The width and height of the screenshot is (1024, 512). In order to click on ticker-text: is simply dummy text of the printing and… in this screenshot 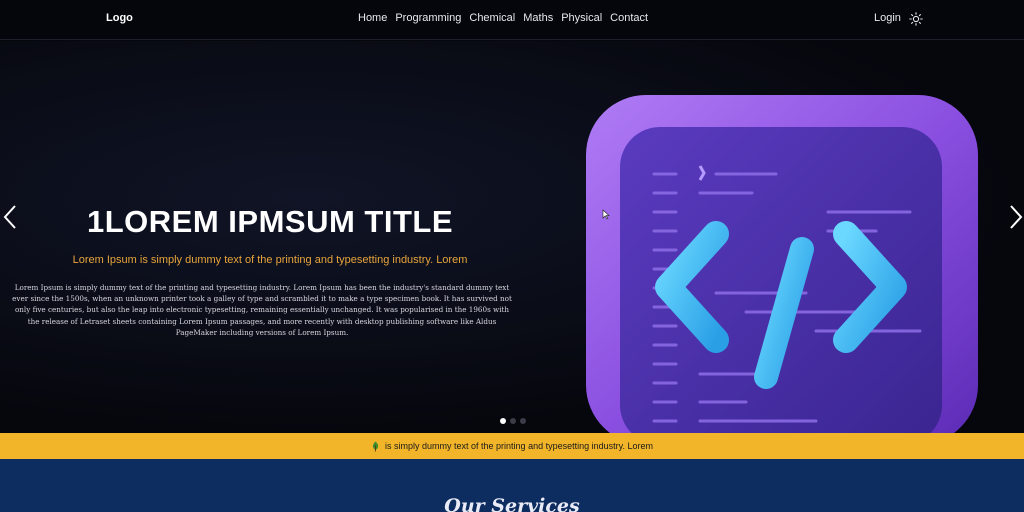, I will do `click(519, 446)`.